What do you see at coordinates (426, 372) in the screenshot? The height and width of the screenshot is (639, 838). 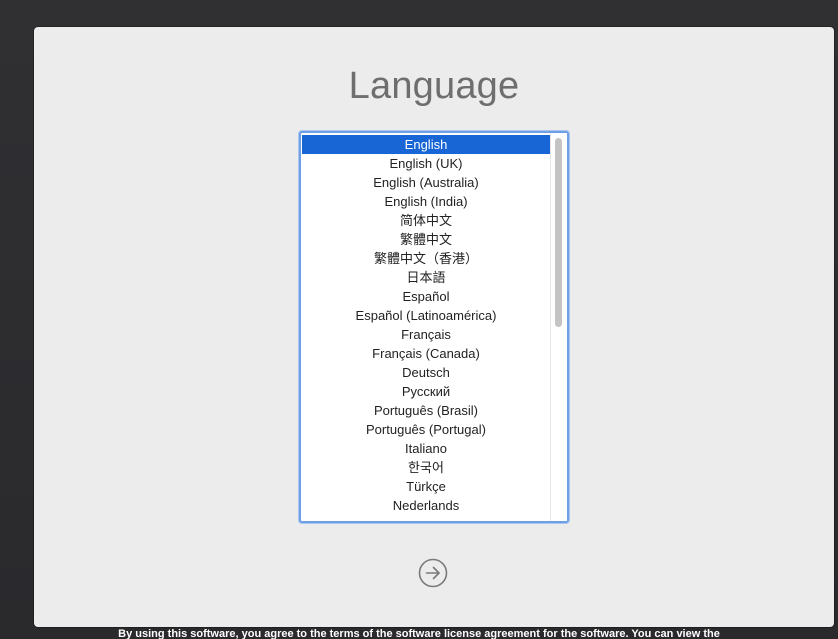 I see `language-list-item: Deutsch` at bounding box center [426, 372].